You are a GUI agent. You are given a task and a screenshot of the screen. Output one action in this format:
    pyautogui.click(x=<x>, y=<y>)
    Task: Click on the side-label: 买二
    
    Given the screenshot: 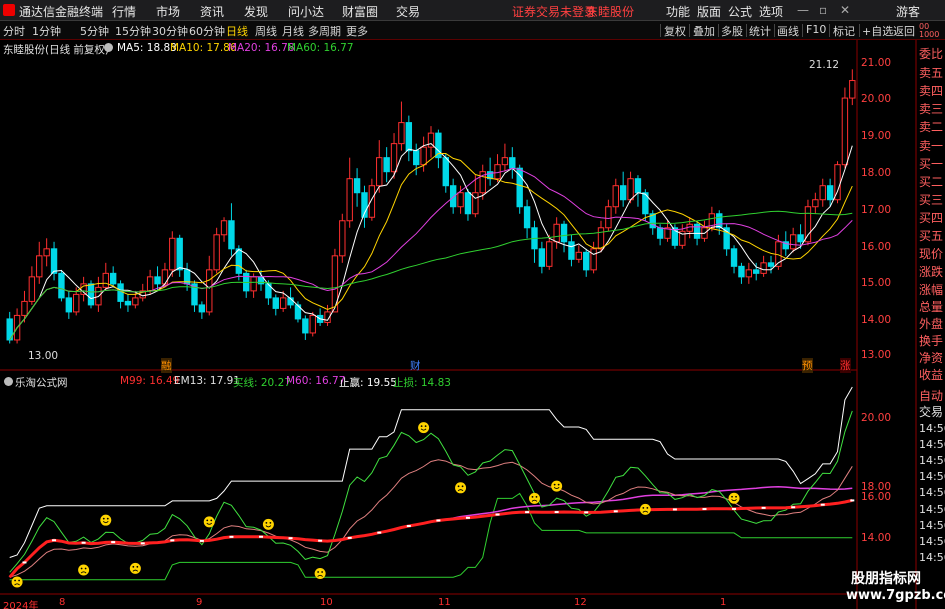 What is the action you would take?
    pyautogui.click(x=931, y=182)
    